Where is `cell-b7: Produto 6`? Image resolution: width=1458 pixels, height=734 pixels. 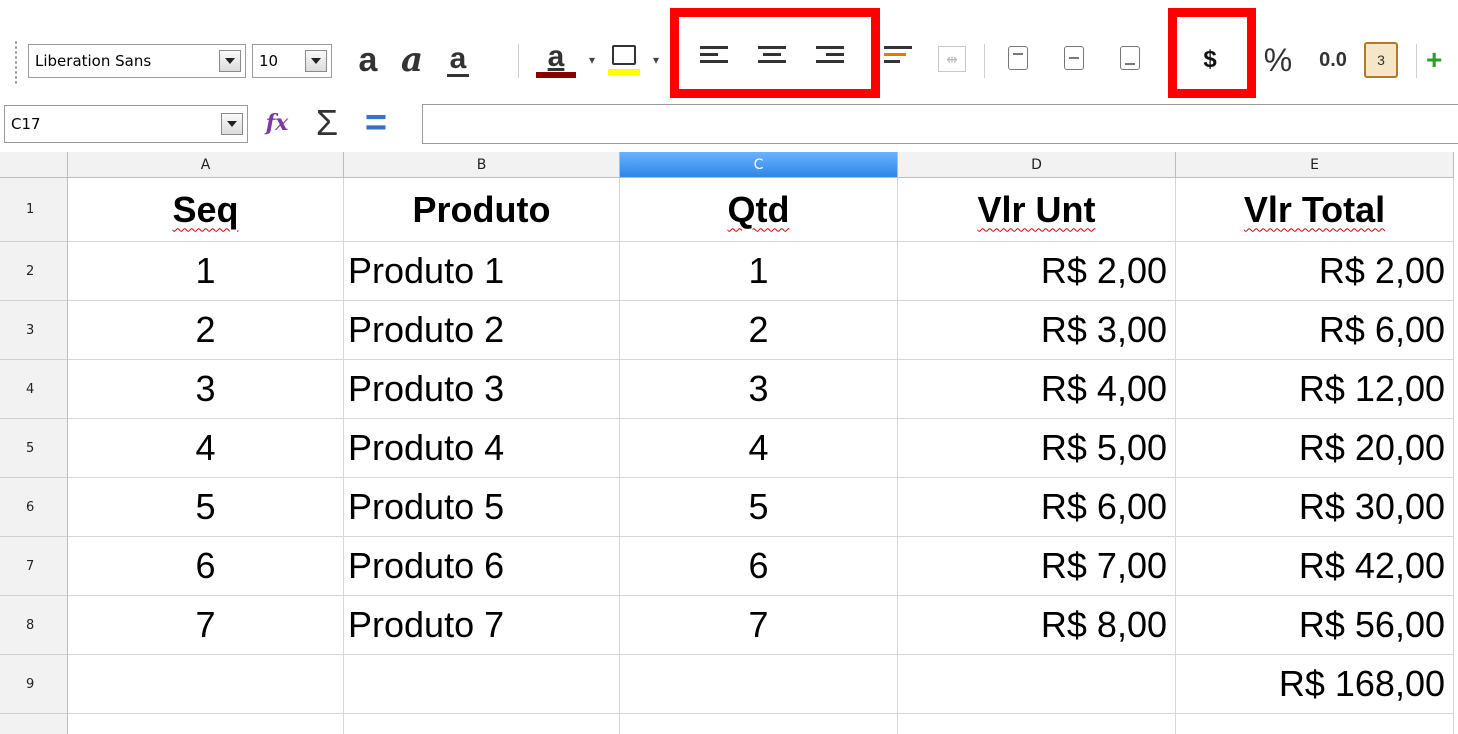
cell-b7: Produto 6 is located at coordinates (482, 566).